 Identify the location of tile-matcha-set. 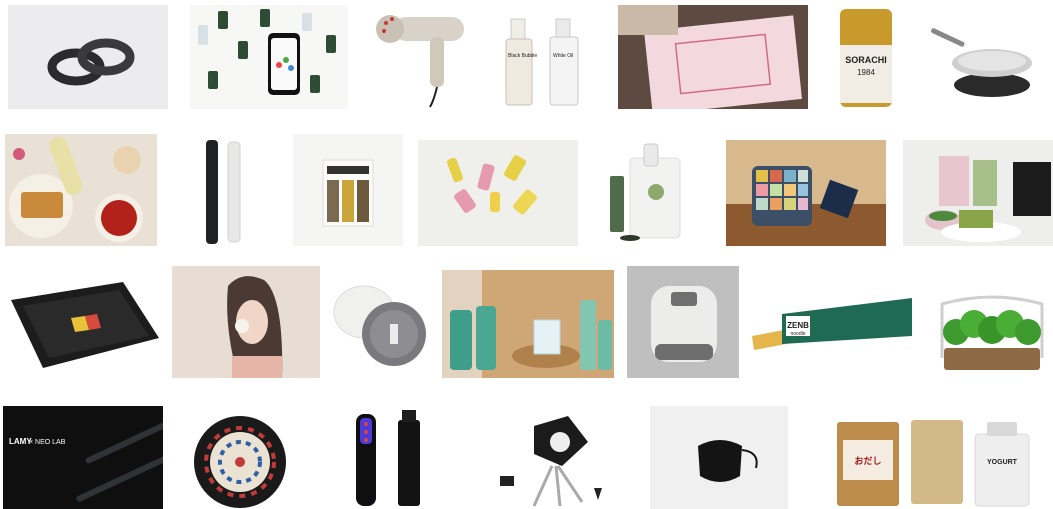
(978, 193).